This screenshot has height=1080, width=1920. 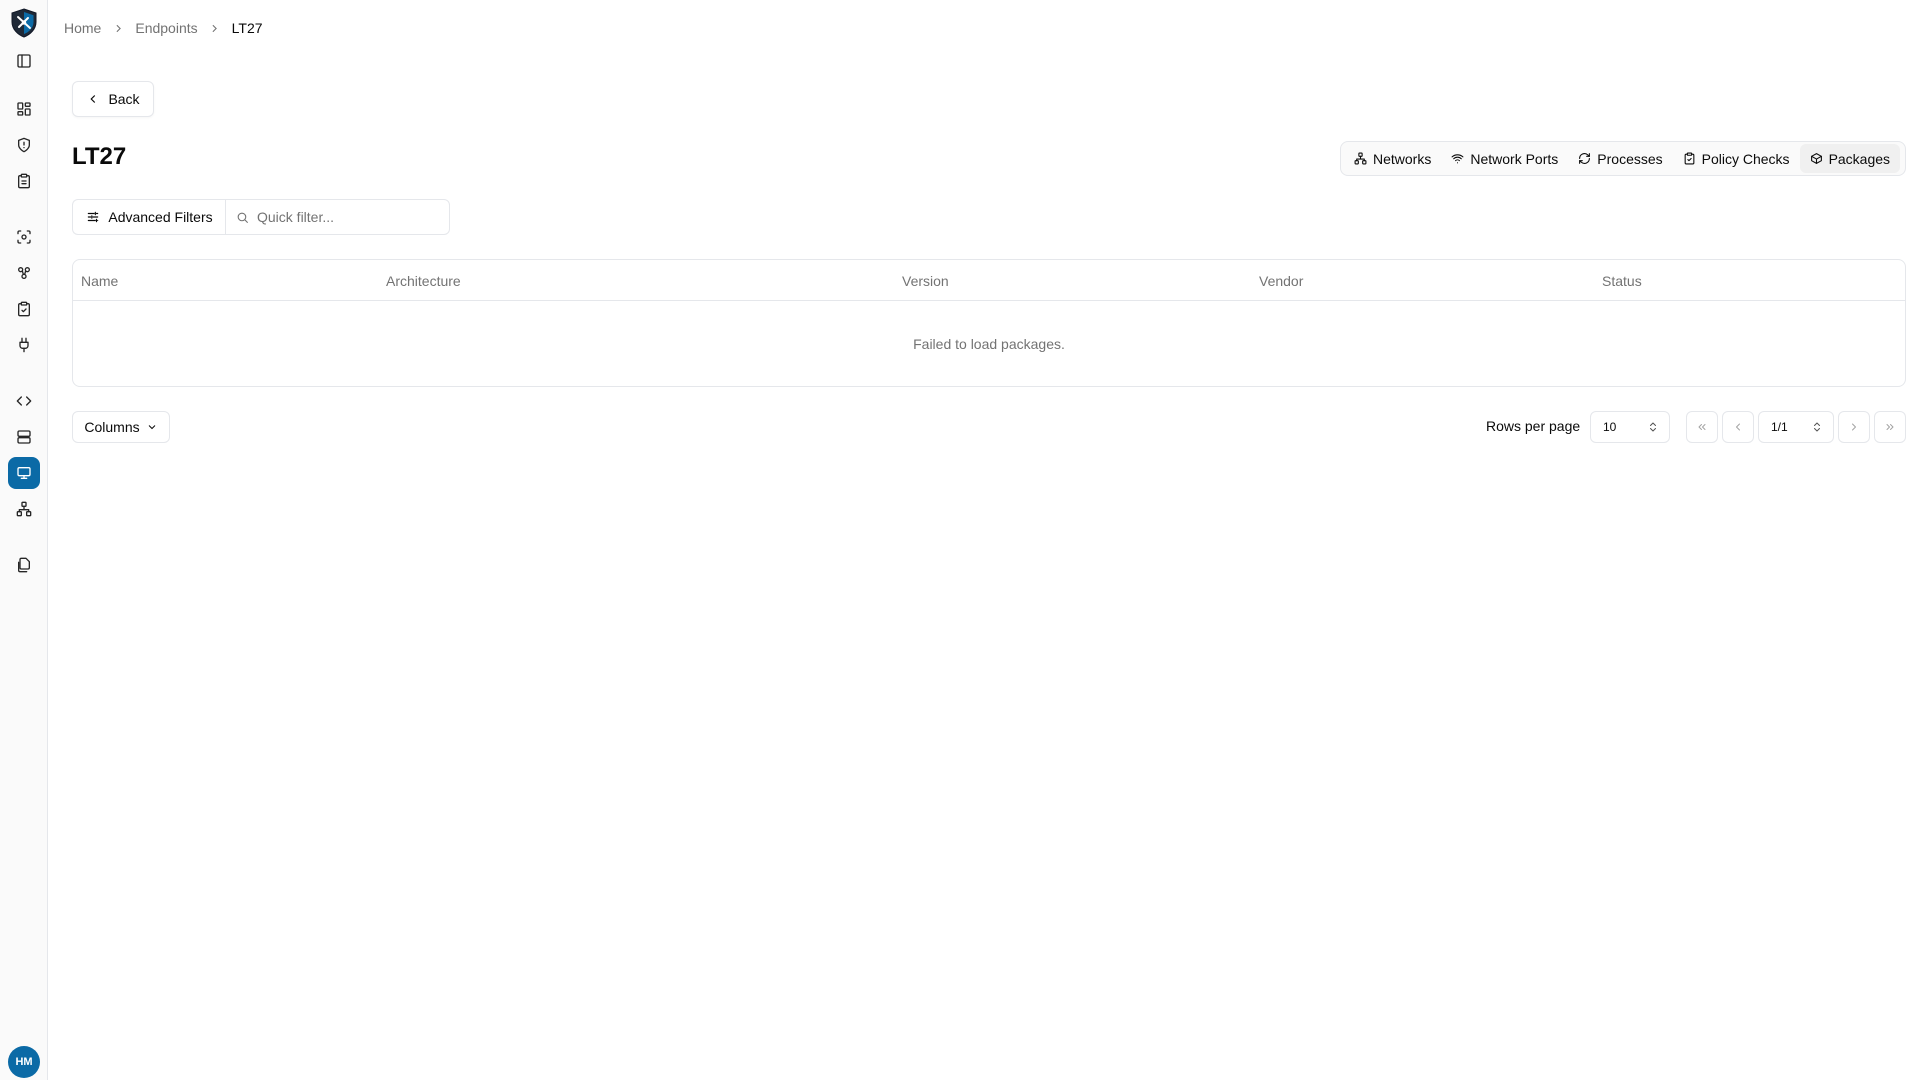 What do you see at coordinates (1457, 159) in the screenshot?
I see `wifi-icon` at bounding box center [1457, 159].